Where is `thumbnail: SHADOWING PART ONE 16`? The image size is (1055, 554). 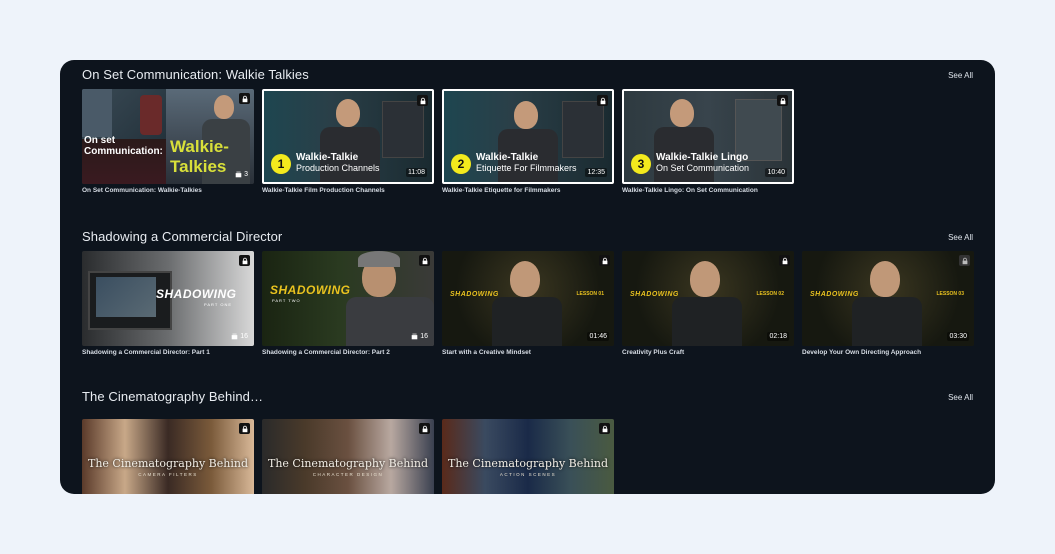 thumbnail: SHADOWING PART ONE 16 is located at coordinates (168, 298).